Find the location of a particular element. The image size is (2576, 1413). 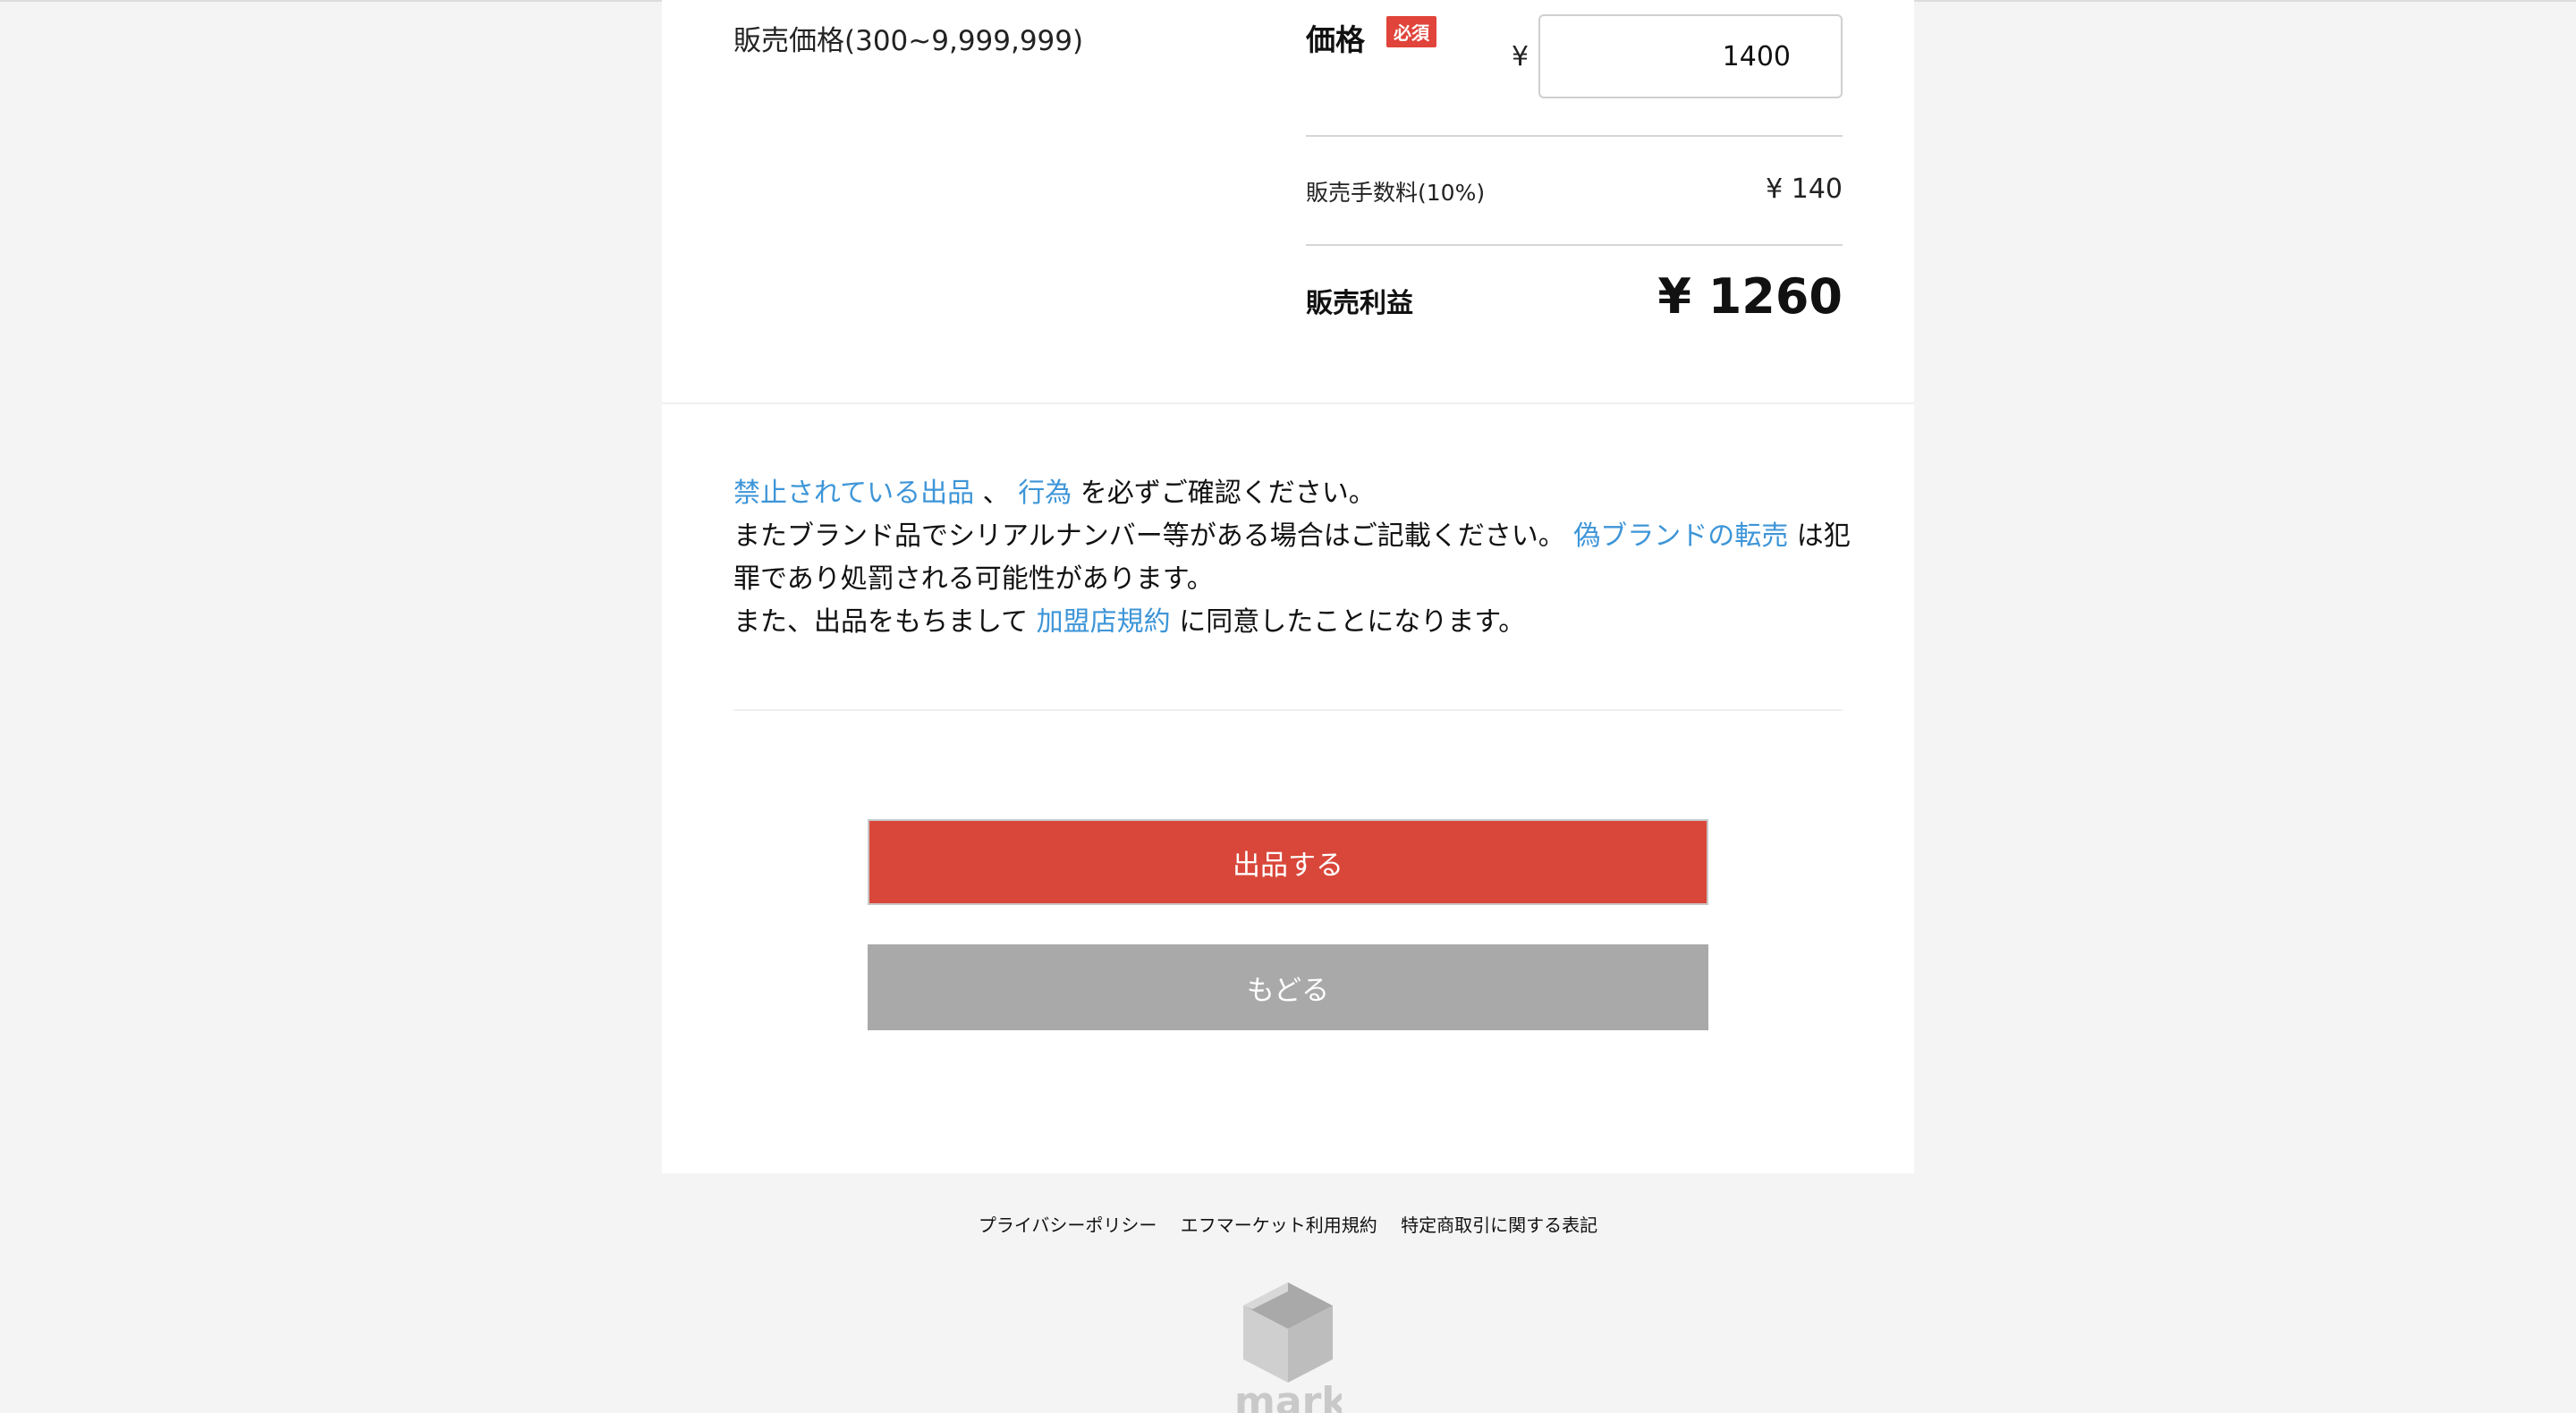

price-divider is located at coordinates (1574, 136).